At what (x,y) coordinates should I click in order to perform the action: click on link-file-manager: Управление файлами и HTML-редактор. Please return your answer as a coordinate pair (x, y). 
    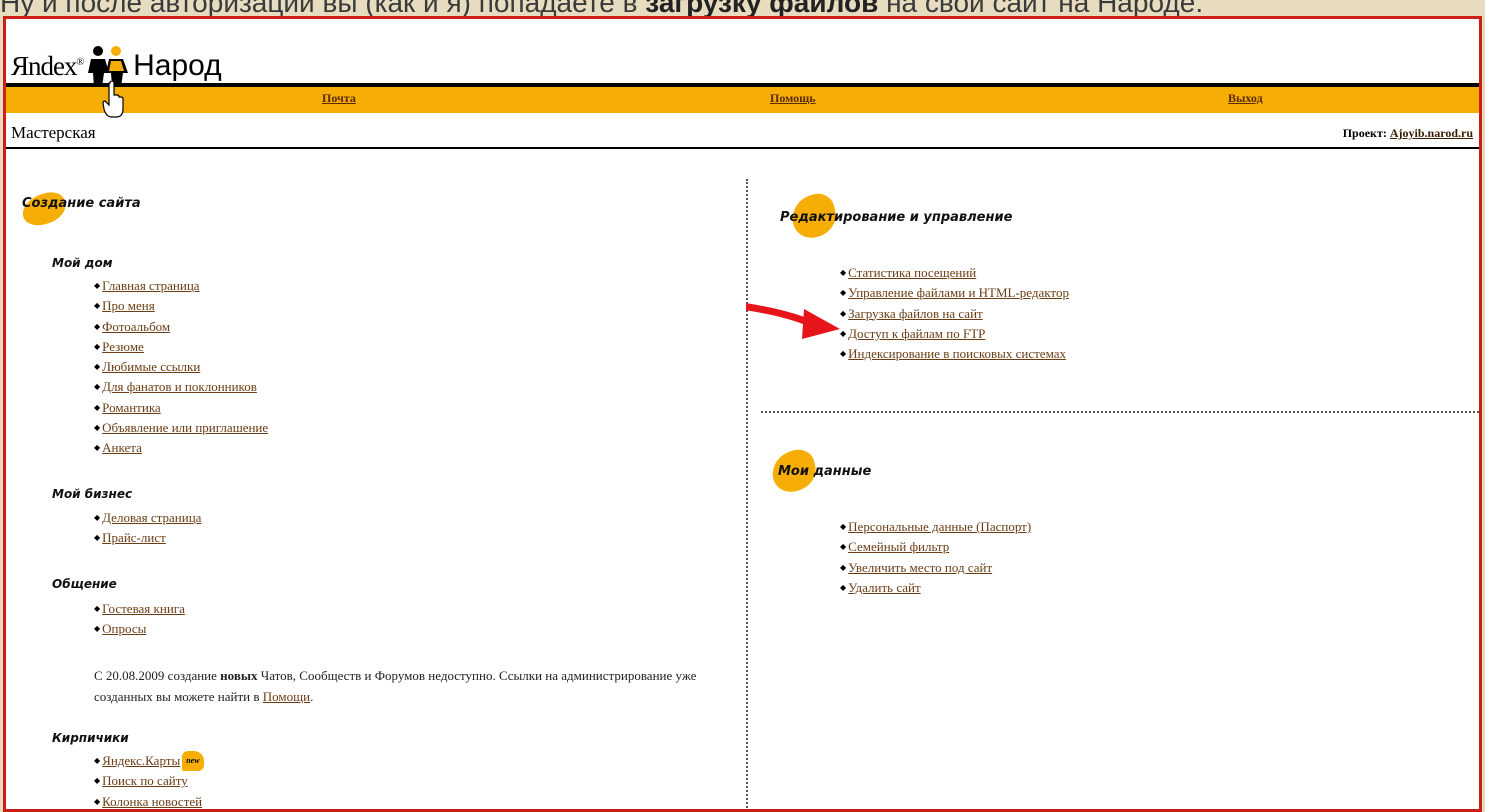
    Looking at the image, I should click on (958, 292).